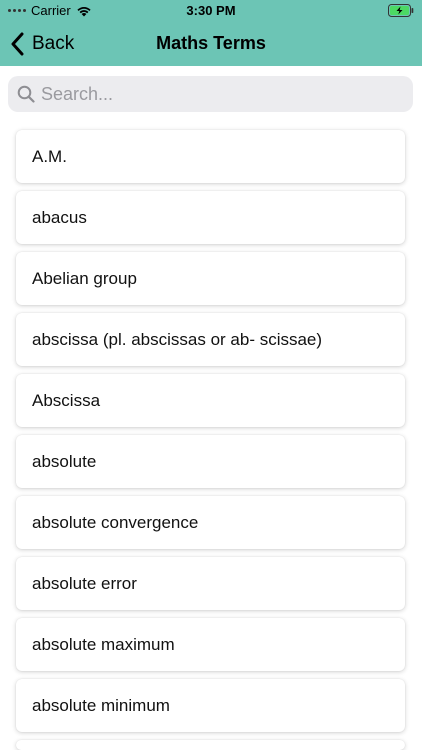  I want to click on list-item: absolute maximum, so click(210, 644).